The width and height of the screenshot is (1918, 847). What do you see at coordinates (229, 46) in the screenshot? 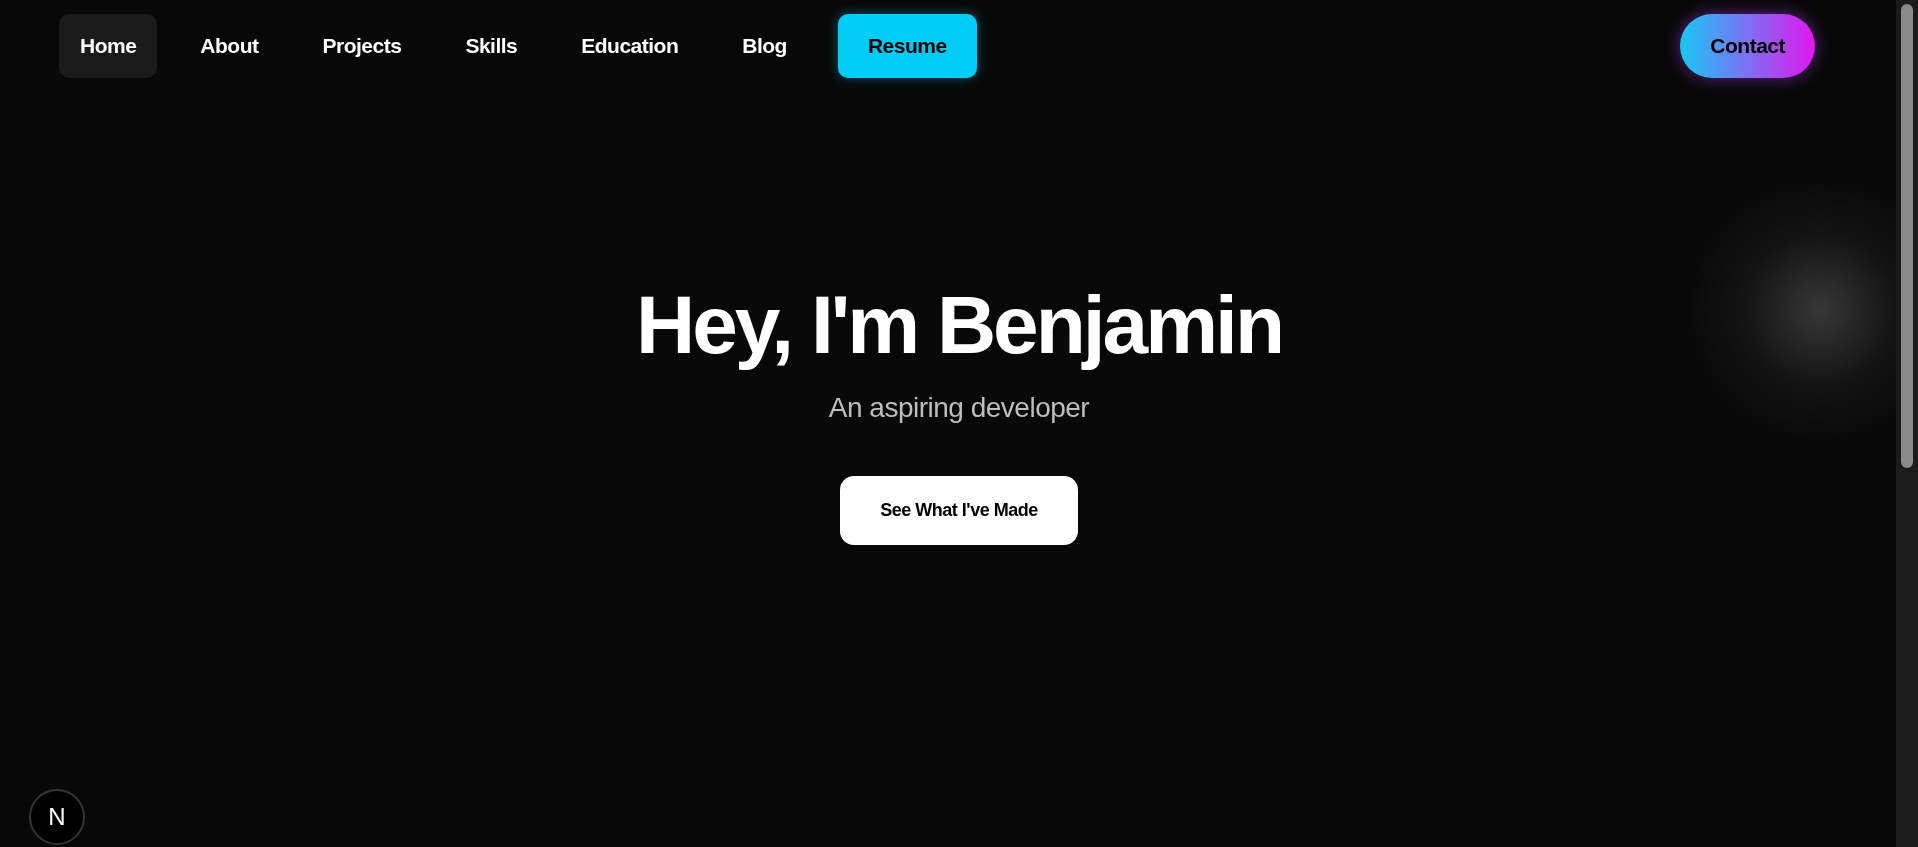
I see `nav-link: About` at bounding box center [229, 46].